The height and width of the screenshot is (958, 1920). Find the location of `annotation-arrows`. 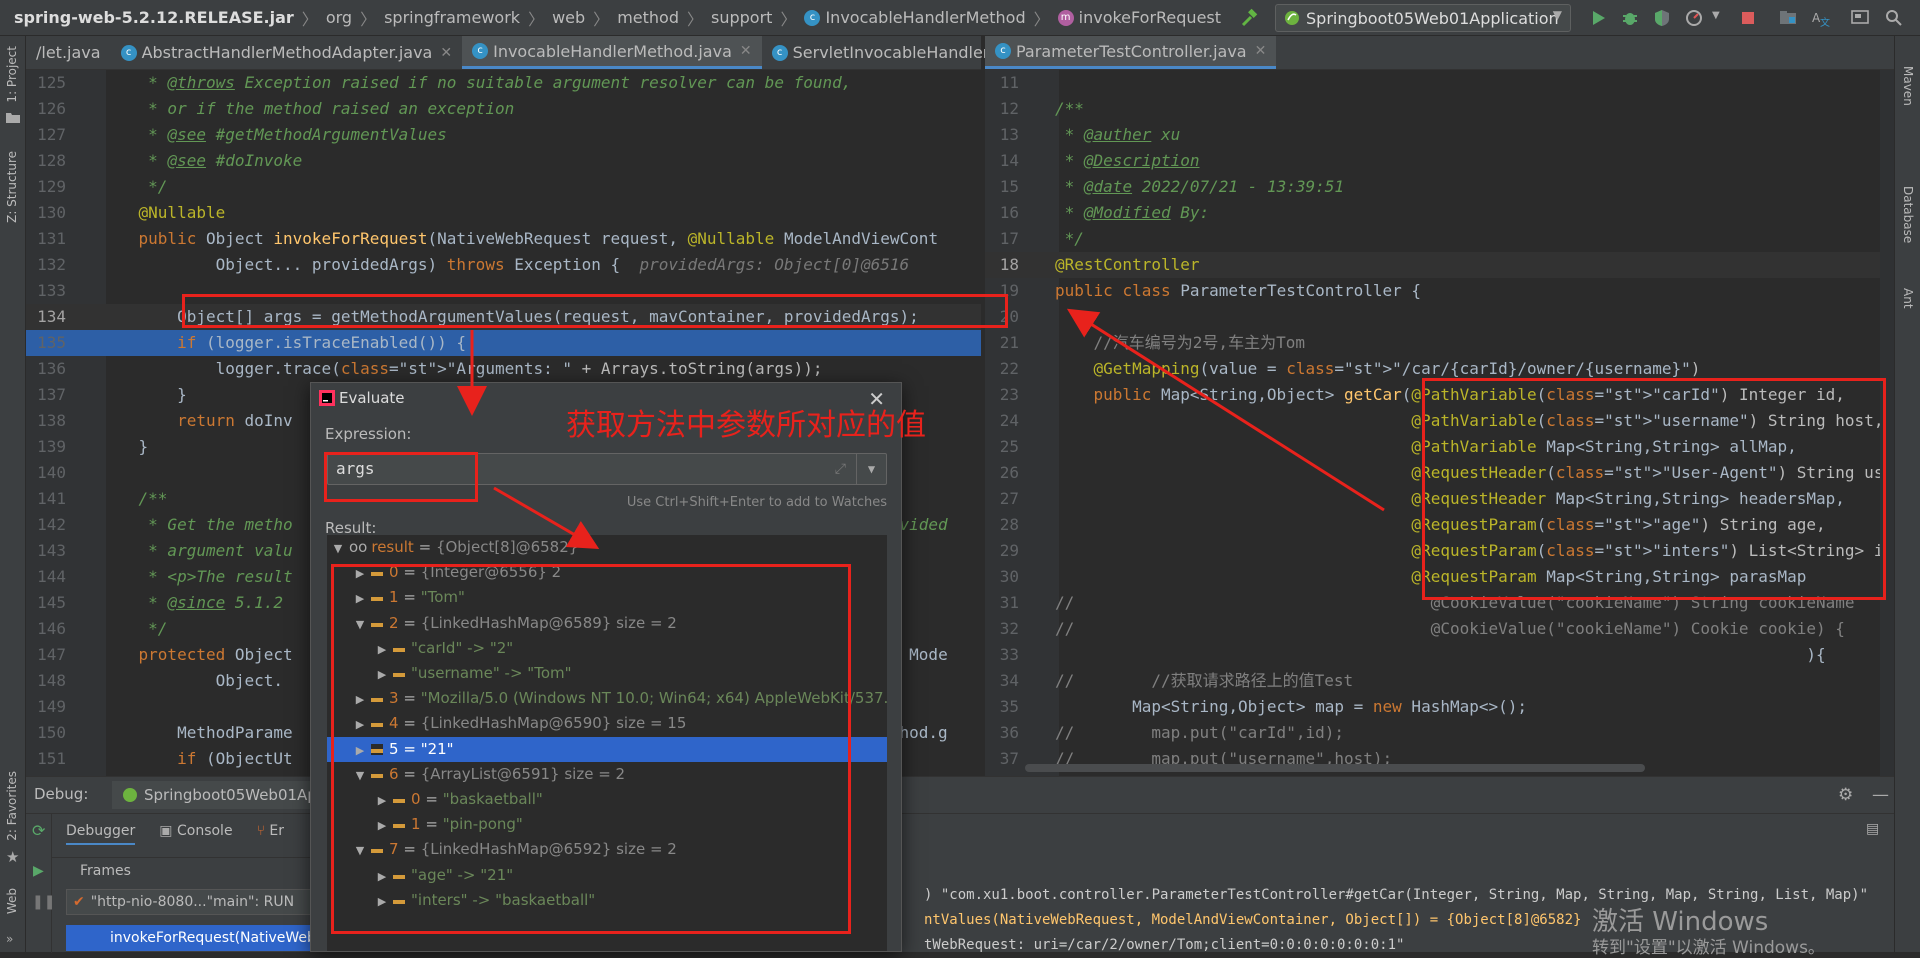

annotation-arrows is located at coordinates (921, 429).